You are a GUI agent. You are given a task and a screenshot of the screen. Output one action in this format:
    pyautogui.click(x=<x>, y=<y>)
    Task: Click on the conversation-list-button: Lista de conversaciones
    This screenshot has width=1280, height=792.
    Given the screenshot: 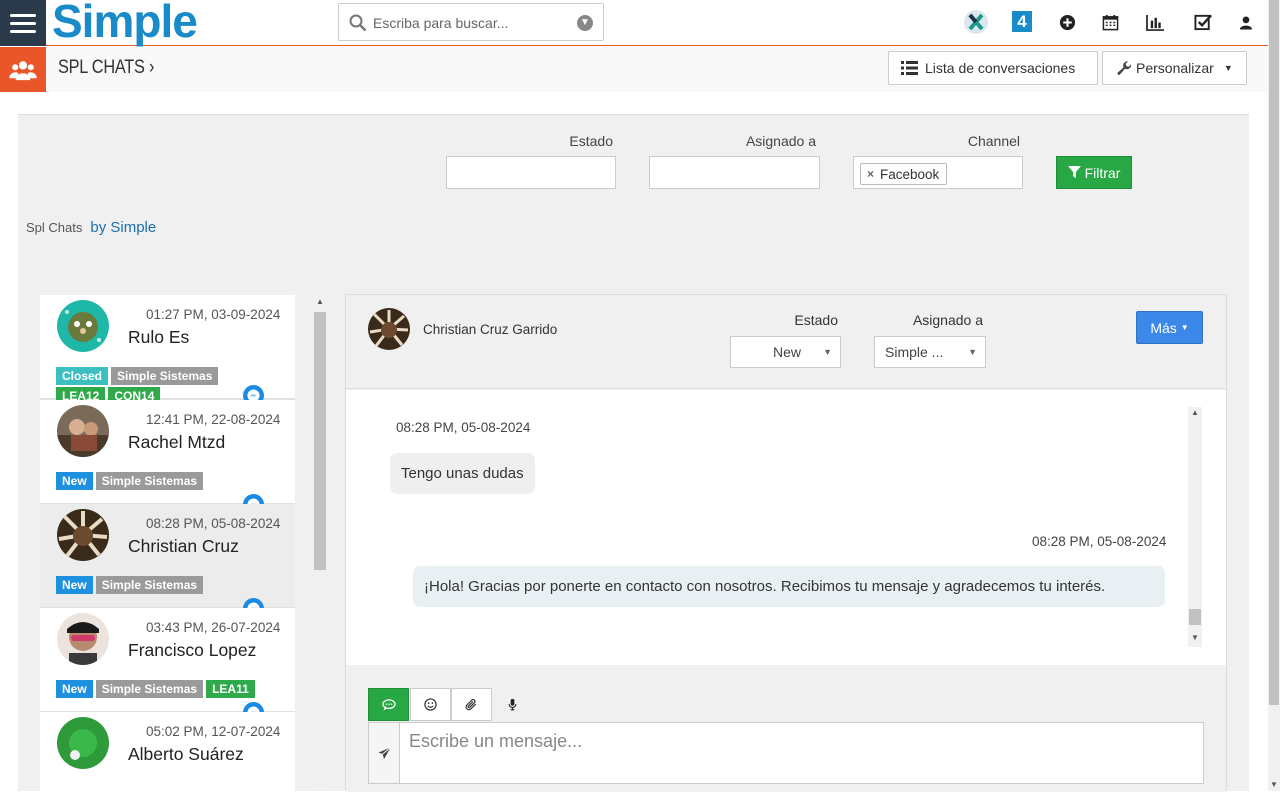 What is the action you would take?
    pyautogui.click(x=993, y=68)
    